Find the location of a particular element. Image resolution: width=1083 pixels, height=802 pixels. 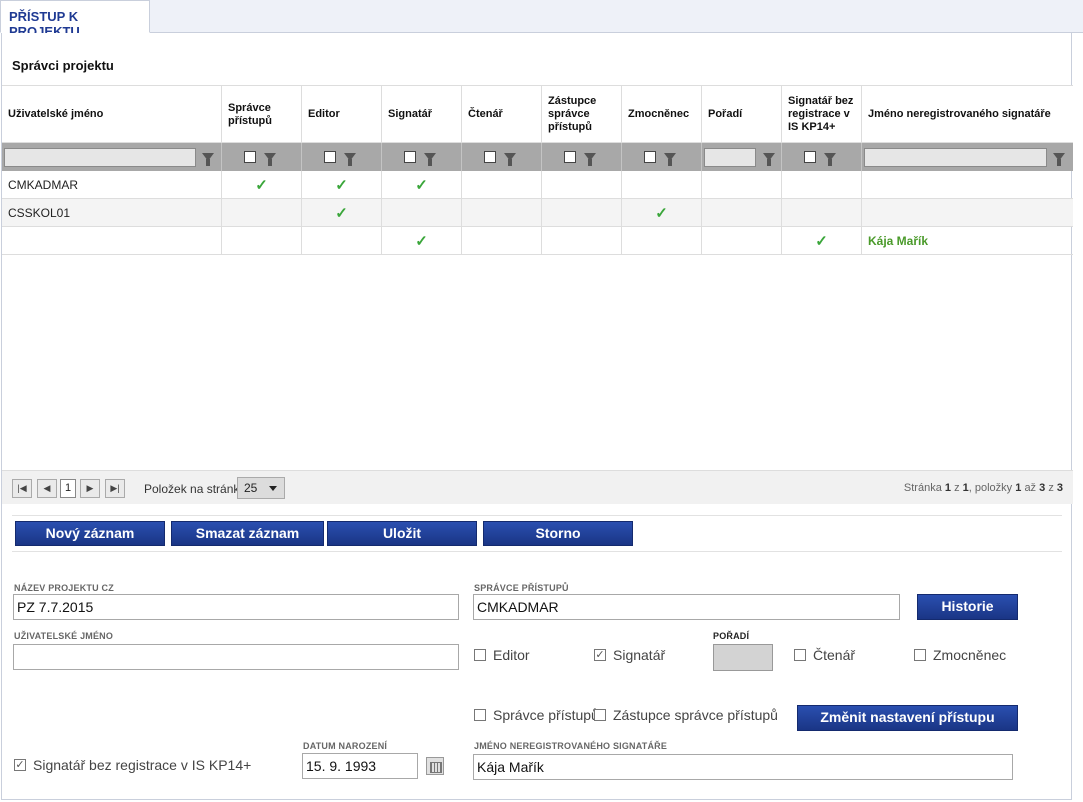

column-header-deputy-admin: Zástupce správce přístupů is located at coordinates (582, 114).